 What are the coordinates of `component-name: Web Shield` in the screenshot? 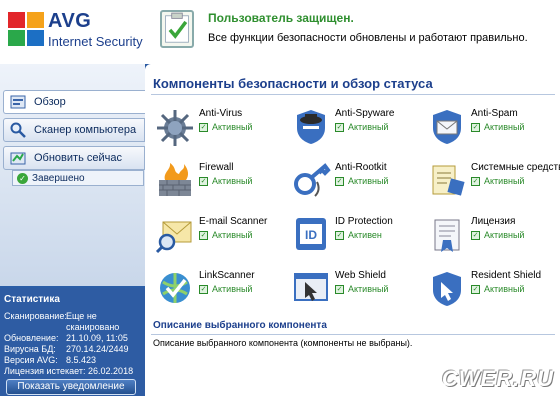 It's located at (360, 275).